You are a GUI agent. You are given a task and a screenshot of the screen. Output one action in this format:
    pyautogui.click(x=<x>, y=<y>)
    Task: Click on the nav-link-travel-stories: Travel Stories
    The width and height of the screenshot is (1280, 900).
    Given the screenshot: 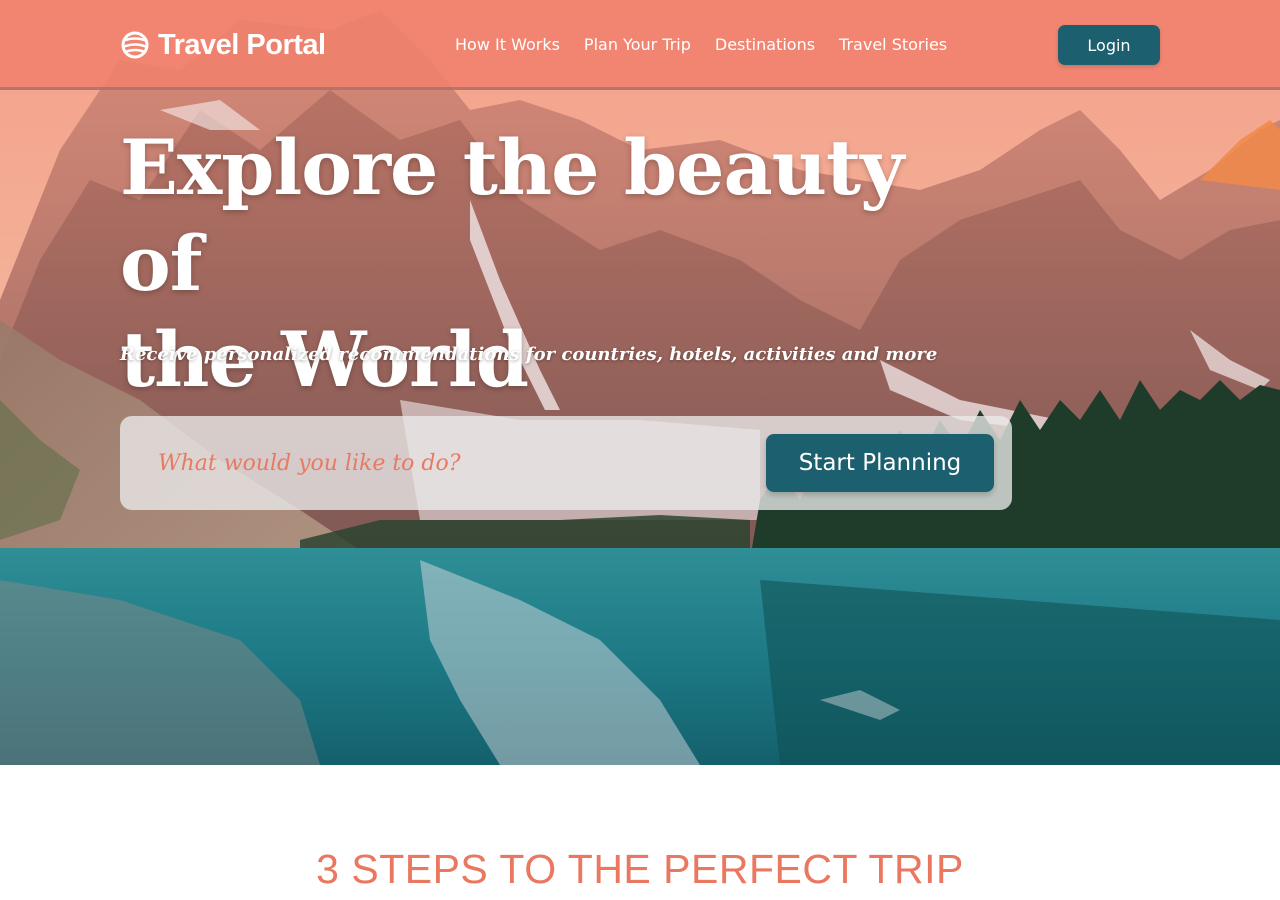 What is the action you would take?
    pyautogui.click(x=893, y=45)
    